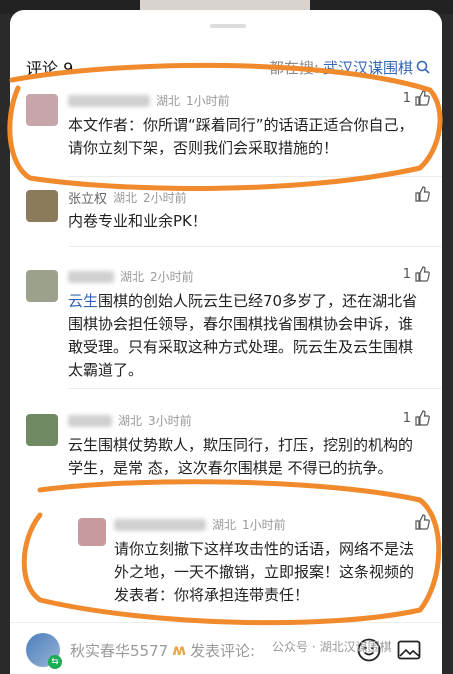 This screenshot has height=674, width=453. Describe the element at coordinates (264, 525) in the screenshot. I see `reply-time: 1小时前` at that location.